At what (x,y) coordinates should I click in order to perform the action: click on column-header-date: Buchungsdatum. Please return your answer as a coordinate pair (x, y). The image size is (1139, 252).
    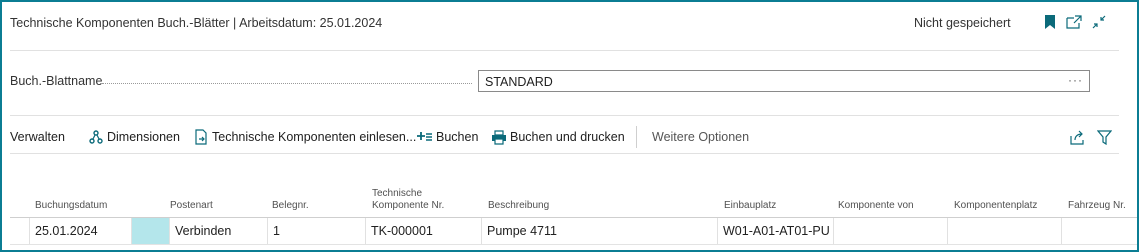
    Looking at the image, I should click on (95, 195).